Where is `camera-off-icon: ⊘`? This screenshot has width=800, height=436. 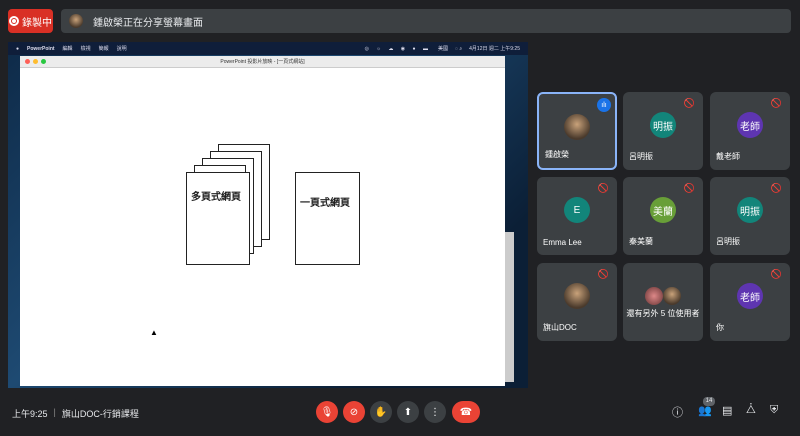 camera-off-icon: ⊘ is located at coordinates (354, 412).